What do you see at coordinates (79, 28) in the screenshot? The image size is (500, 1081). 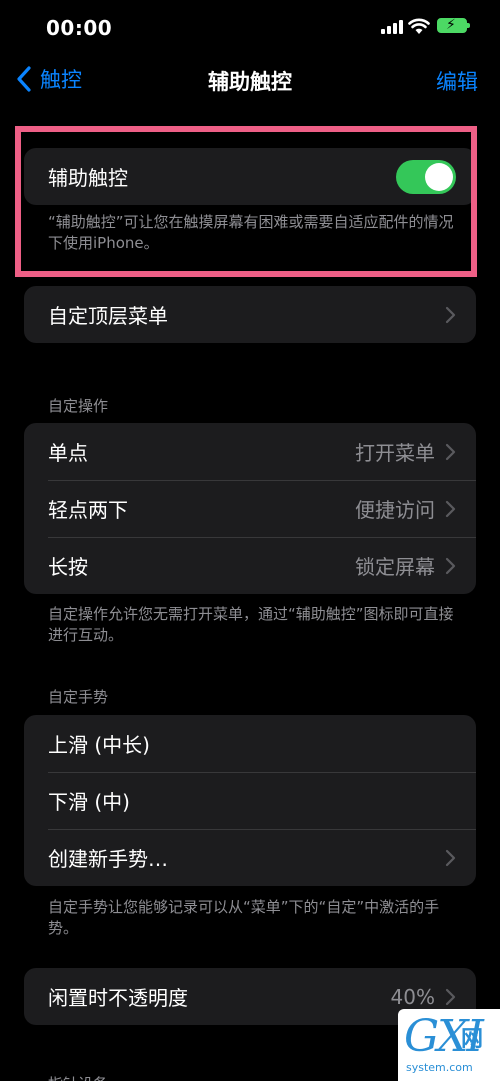 I see `status-time: 00:00` at bounding box center [79, 28].